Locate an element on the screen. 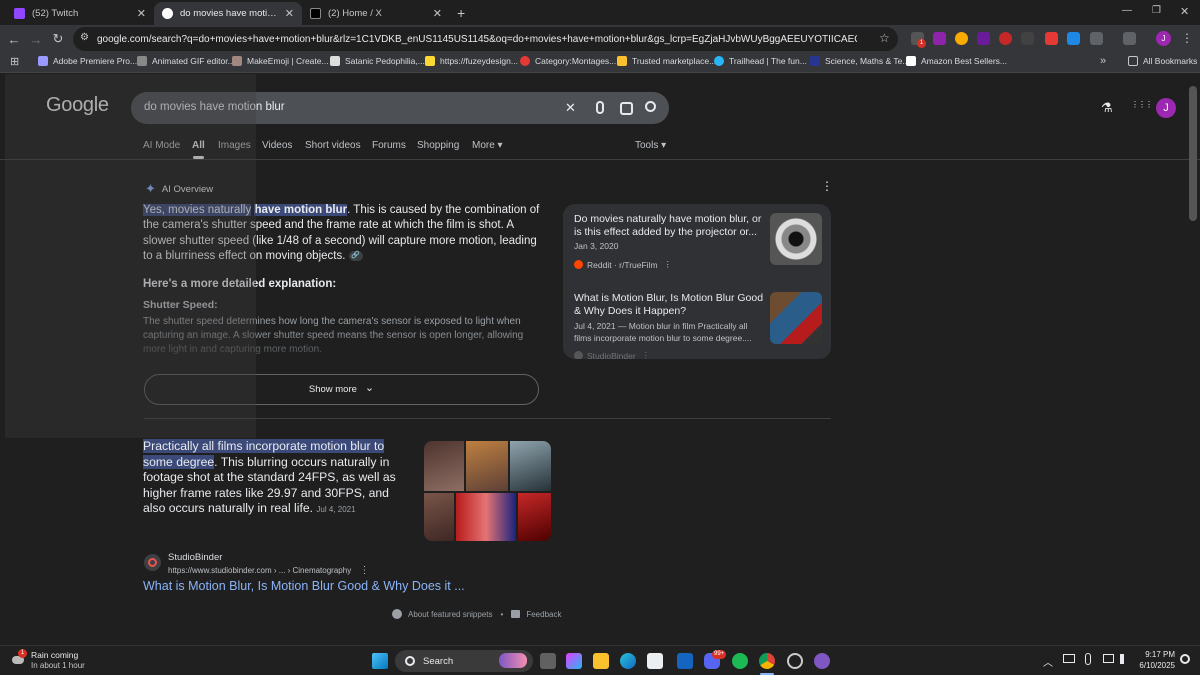 This screenshot has width=1200, height=675. tab-images: Images is located at coordinates (234, 145).